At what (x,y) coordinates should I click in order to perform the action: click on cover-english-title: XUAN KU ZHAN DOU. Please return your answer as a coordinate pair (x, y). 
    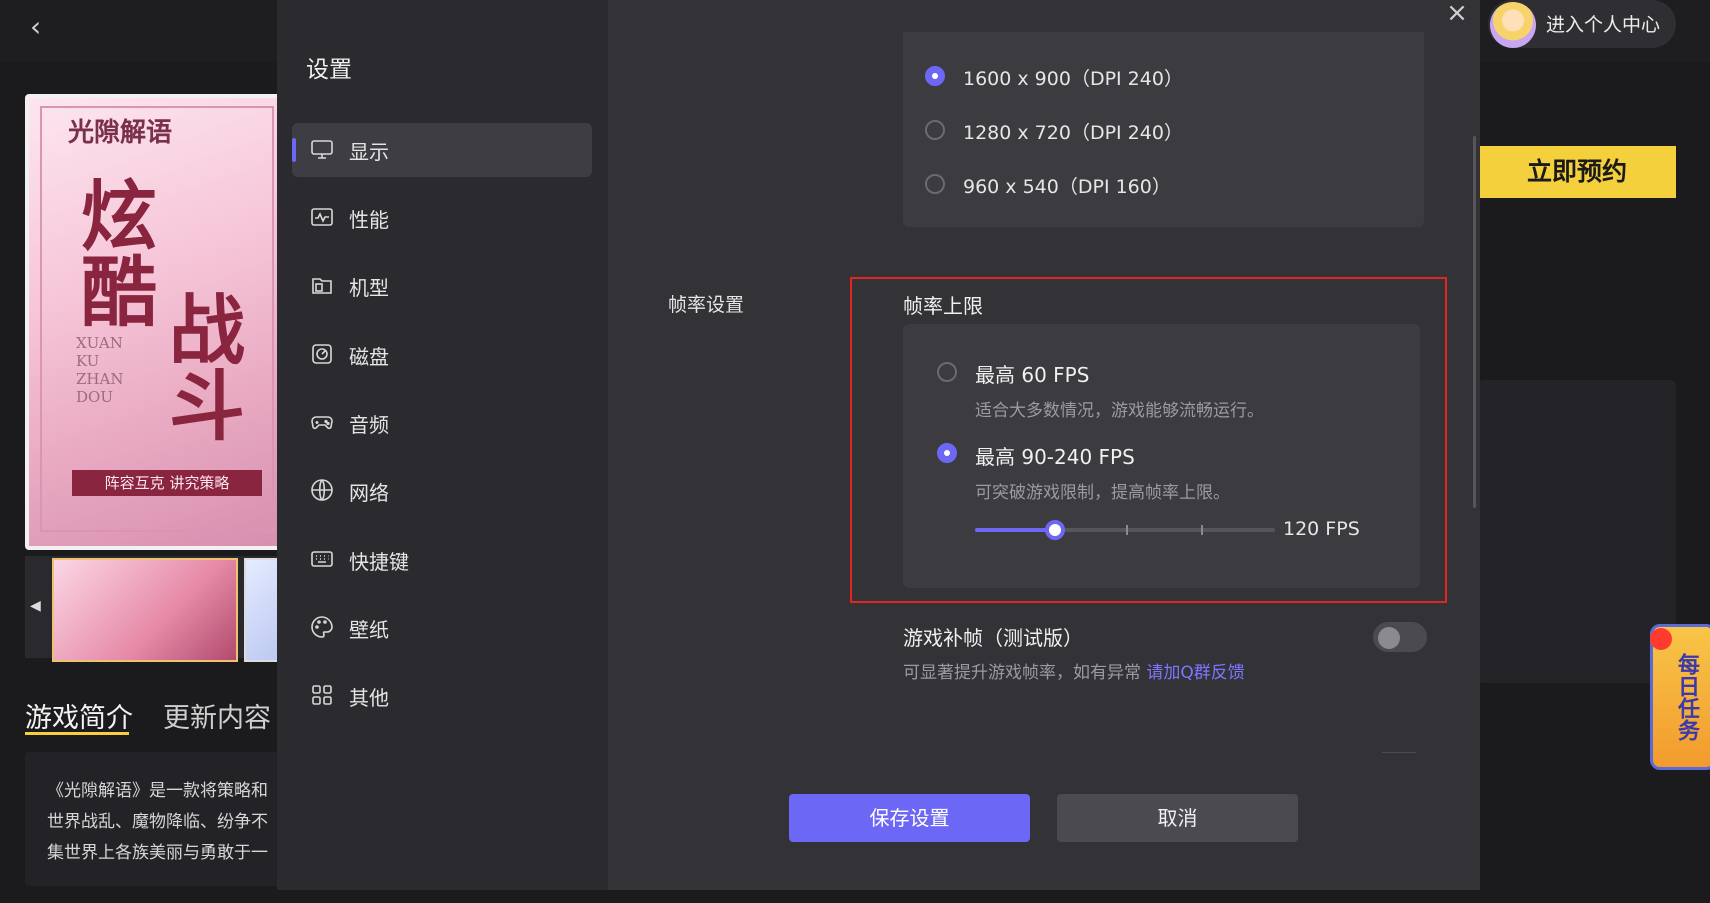
    Looking at the image, I should click on (100, 370).